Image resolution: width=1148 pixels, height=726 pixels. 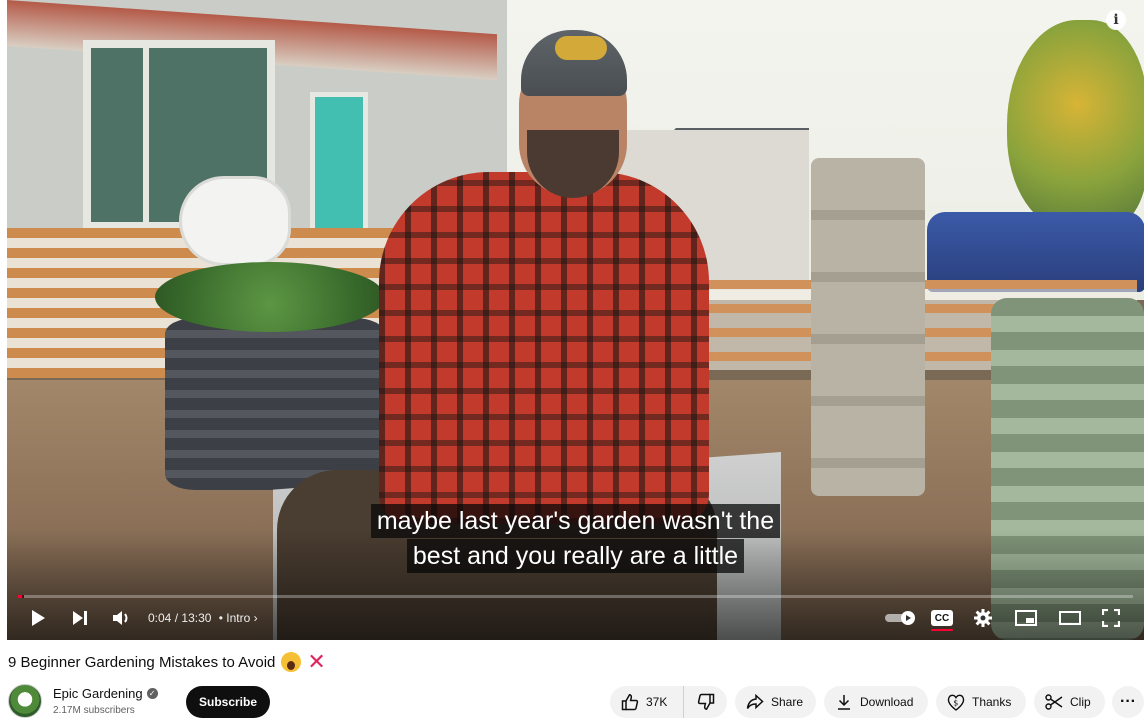 I want to click on more-icon: ···, so click(x=1128, y=701).